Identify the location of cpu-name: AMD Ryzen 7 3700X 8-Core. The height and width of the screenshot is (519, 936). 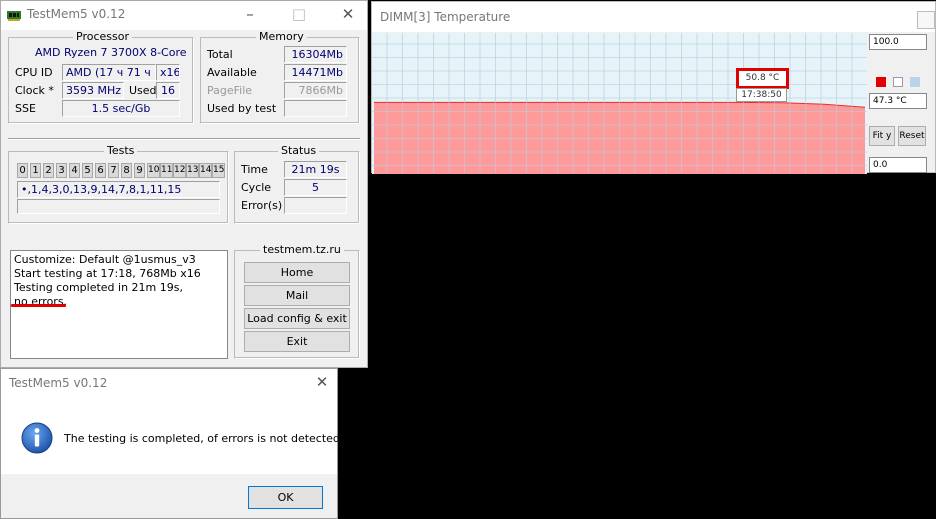
(111, 52).